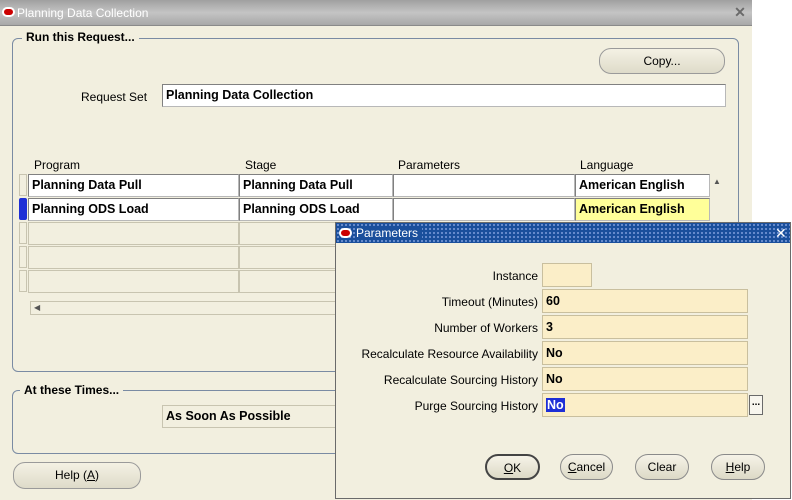 This screenshot has width=792, height=500. Describe the element at coordinates (486, 328) in the screenshot. I see `workers-label: Number of Workers` at that location.